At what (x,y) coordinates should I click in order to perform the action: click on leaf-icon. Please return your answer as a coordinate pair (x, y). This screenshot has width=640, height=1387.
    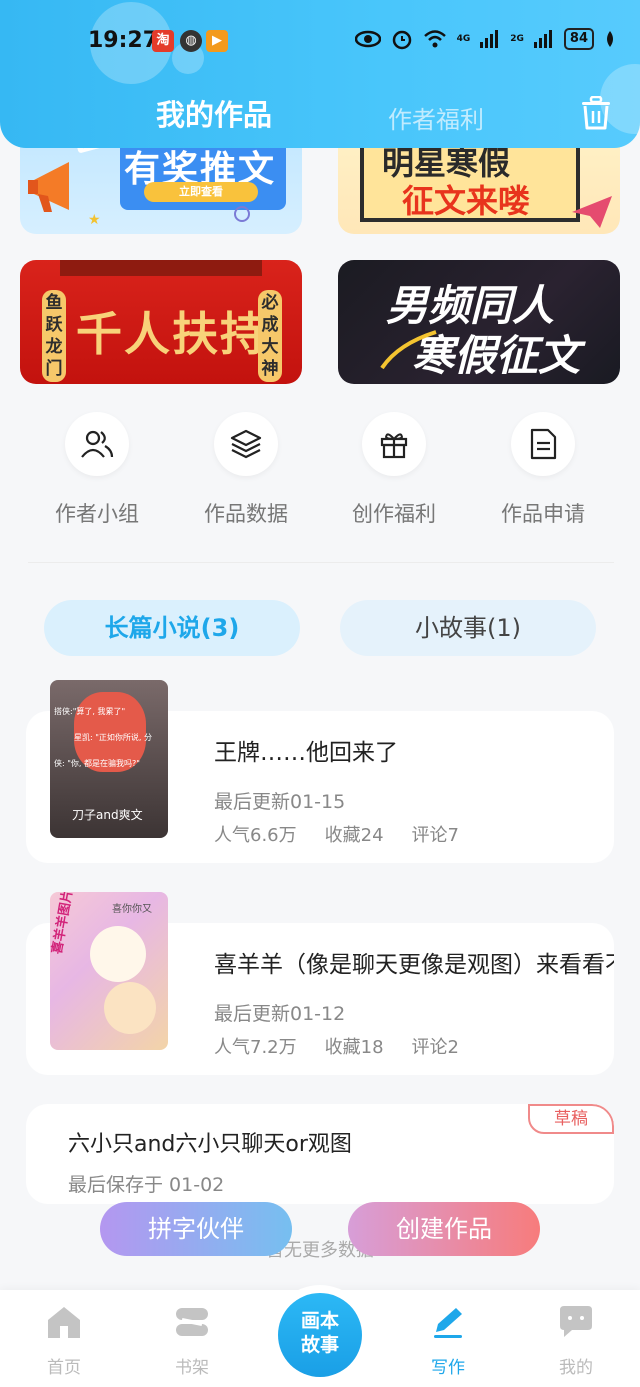
    Looking at the image, I should click on (610, 39).